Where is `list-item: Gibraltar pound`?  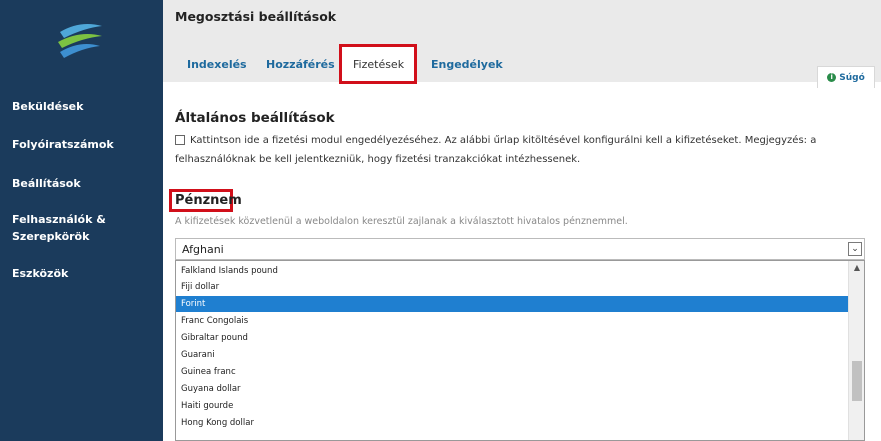 list-item: Gibraltar pound is located at coordinates (512, 338).